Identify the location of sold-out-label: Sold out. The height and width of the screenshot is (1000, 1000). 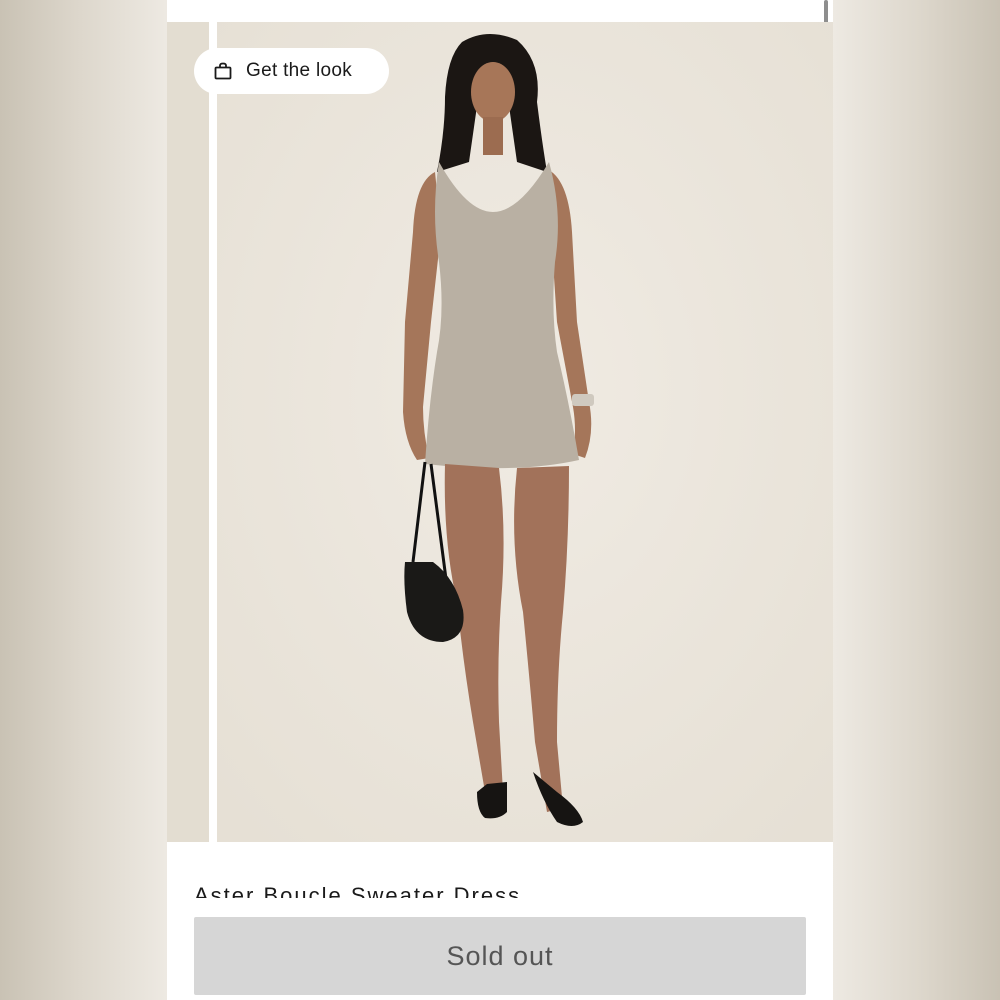
(500, 955).